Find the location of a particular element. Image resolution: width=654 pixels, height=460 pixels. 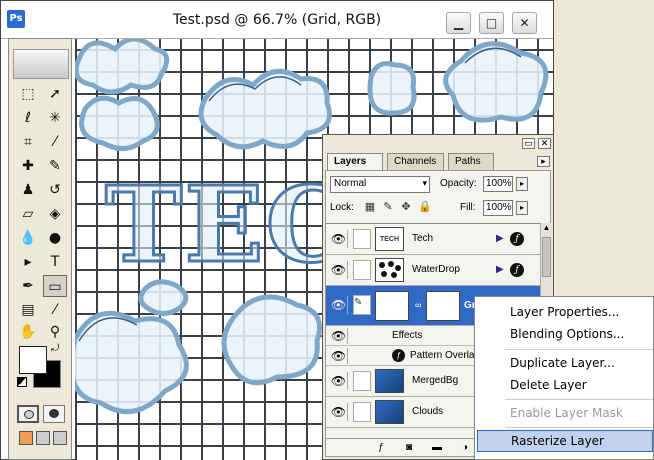

notes-tool-icon: ▤ is located at coordinates (28, 310).